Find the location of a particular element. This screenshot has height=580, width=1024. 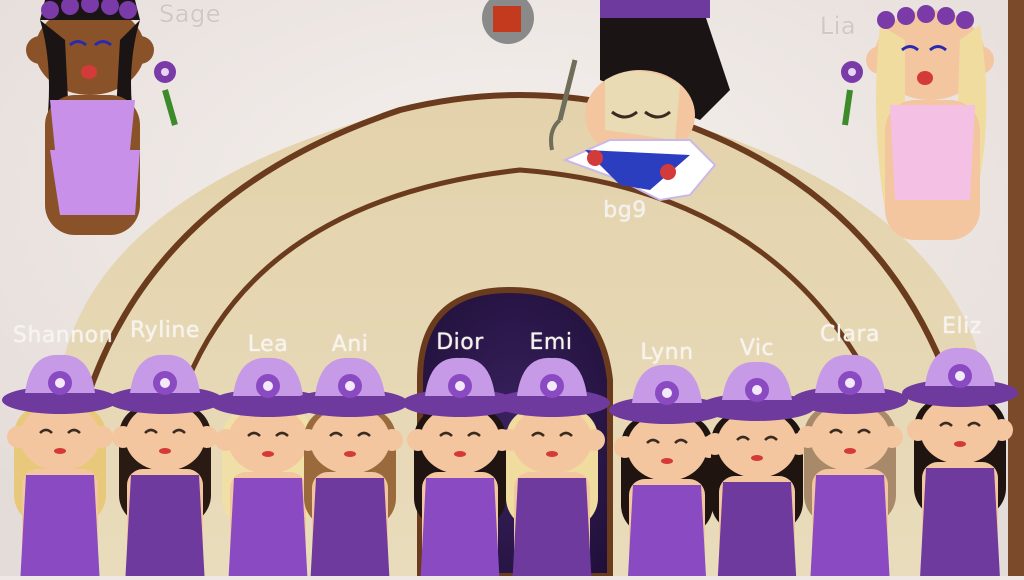

name-label-clara: Clara is located at coordinates (850, 334).